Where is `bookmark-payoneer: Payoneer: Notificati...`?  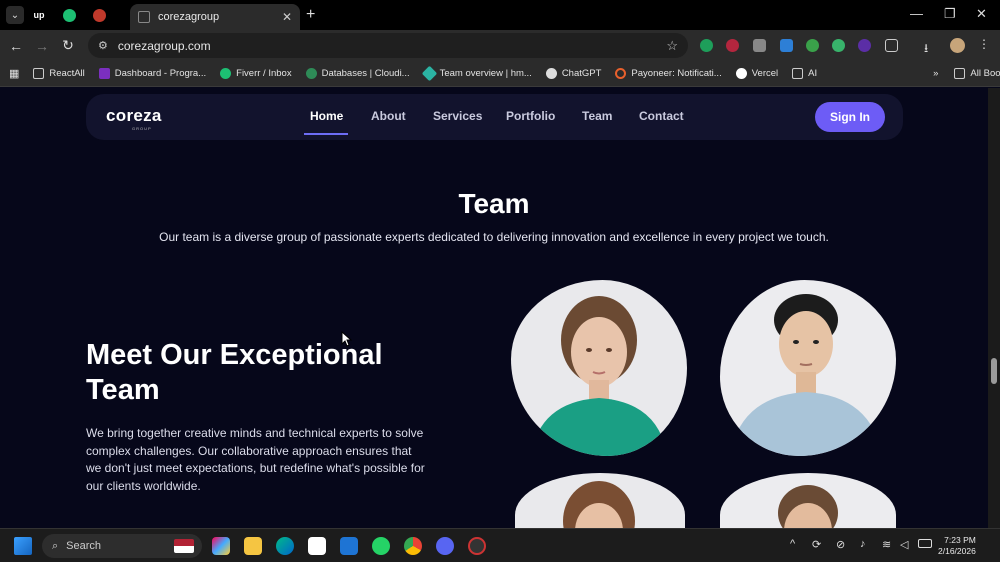
bookmark-payoneer: Payoneer: Notificati... is located at coordinates (668, 73).